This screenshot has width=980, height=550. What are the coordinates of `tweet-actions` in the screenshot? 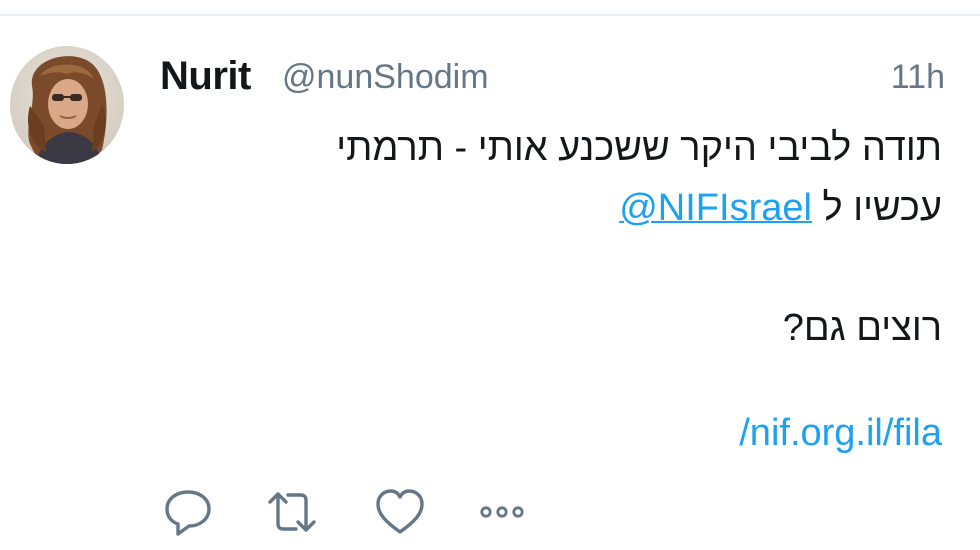 It's located at (360, 512).